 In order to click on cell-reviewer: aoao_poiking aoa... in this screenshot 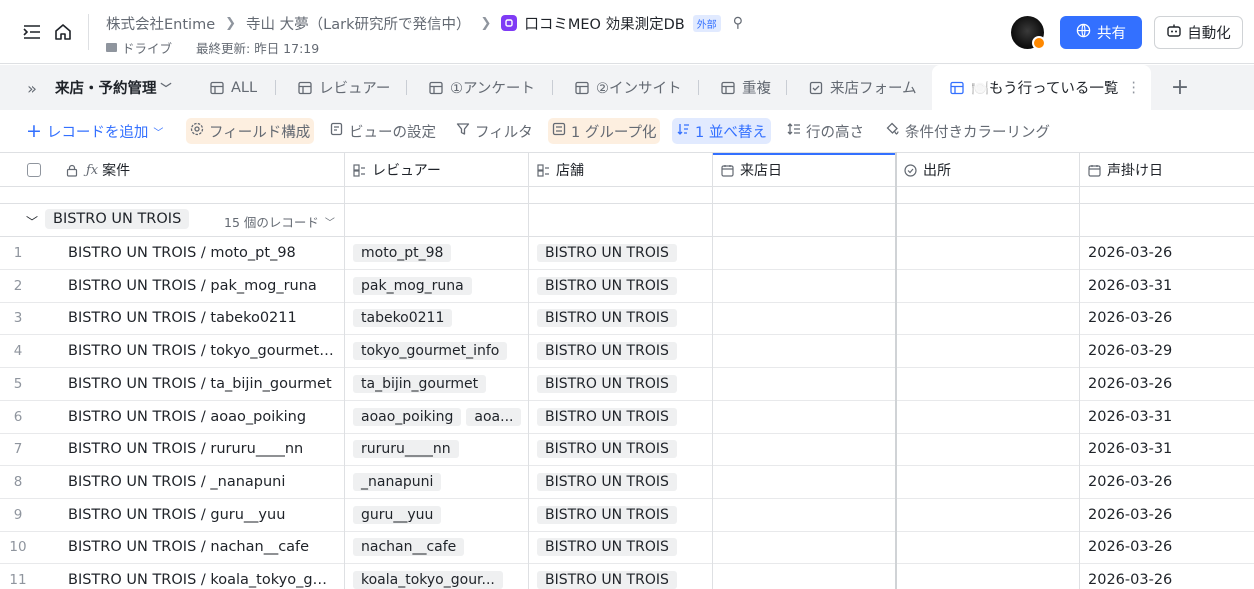, I will do `click(439, 417)`.